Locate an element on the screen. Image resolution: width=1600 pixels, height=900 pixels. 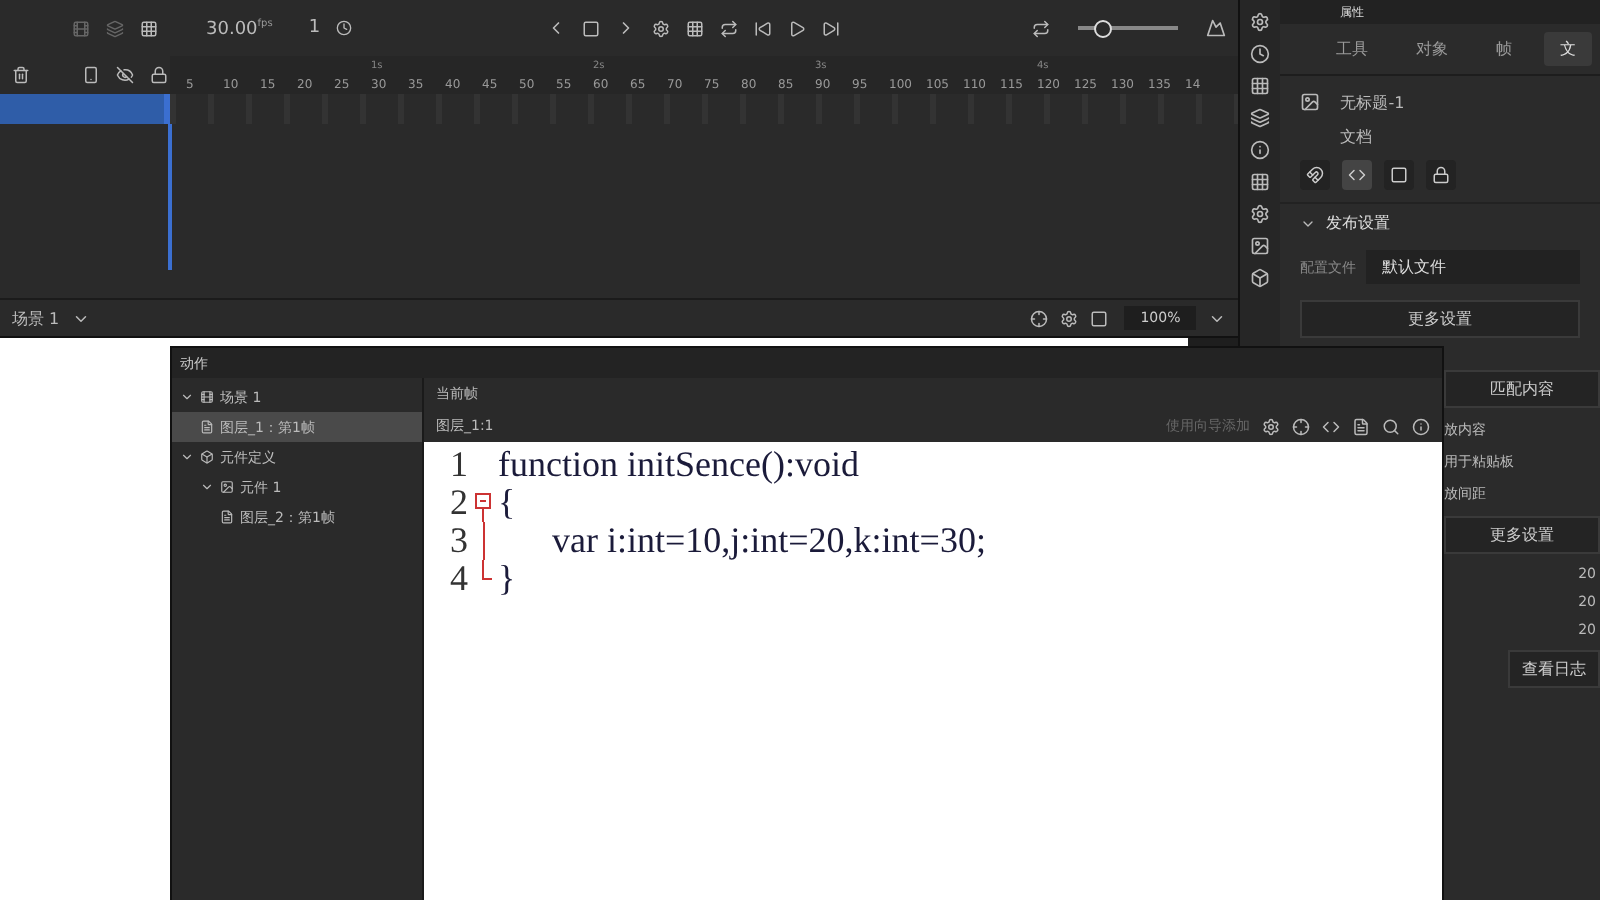
code-line: function initSence():void is located at coordinates (678, 465).